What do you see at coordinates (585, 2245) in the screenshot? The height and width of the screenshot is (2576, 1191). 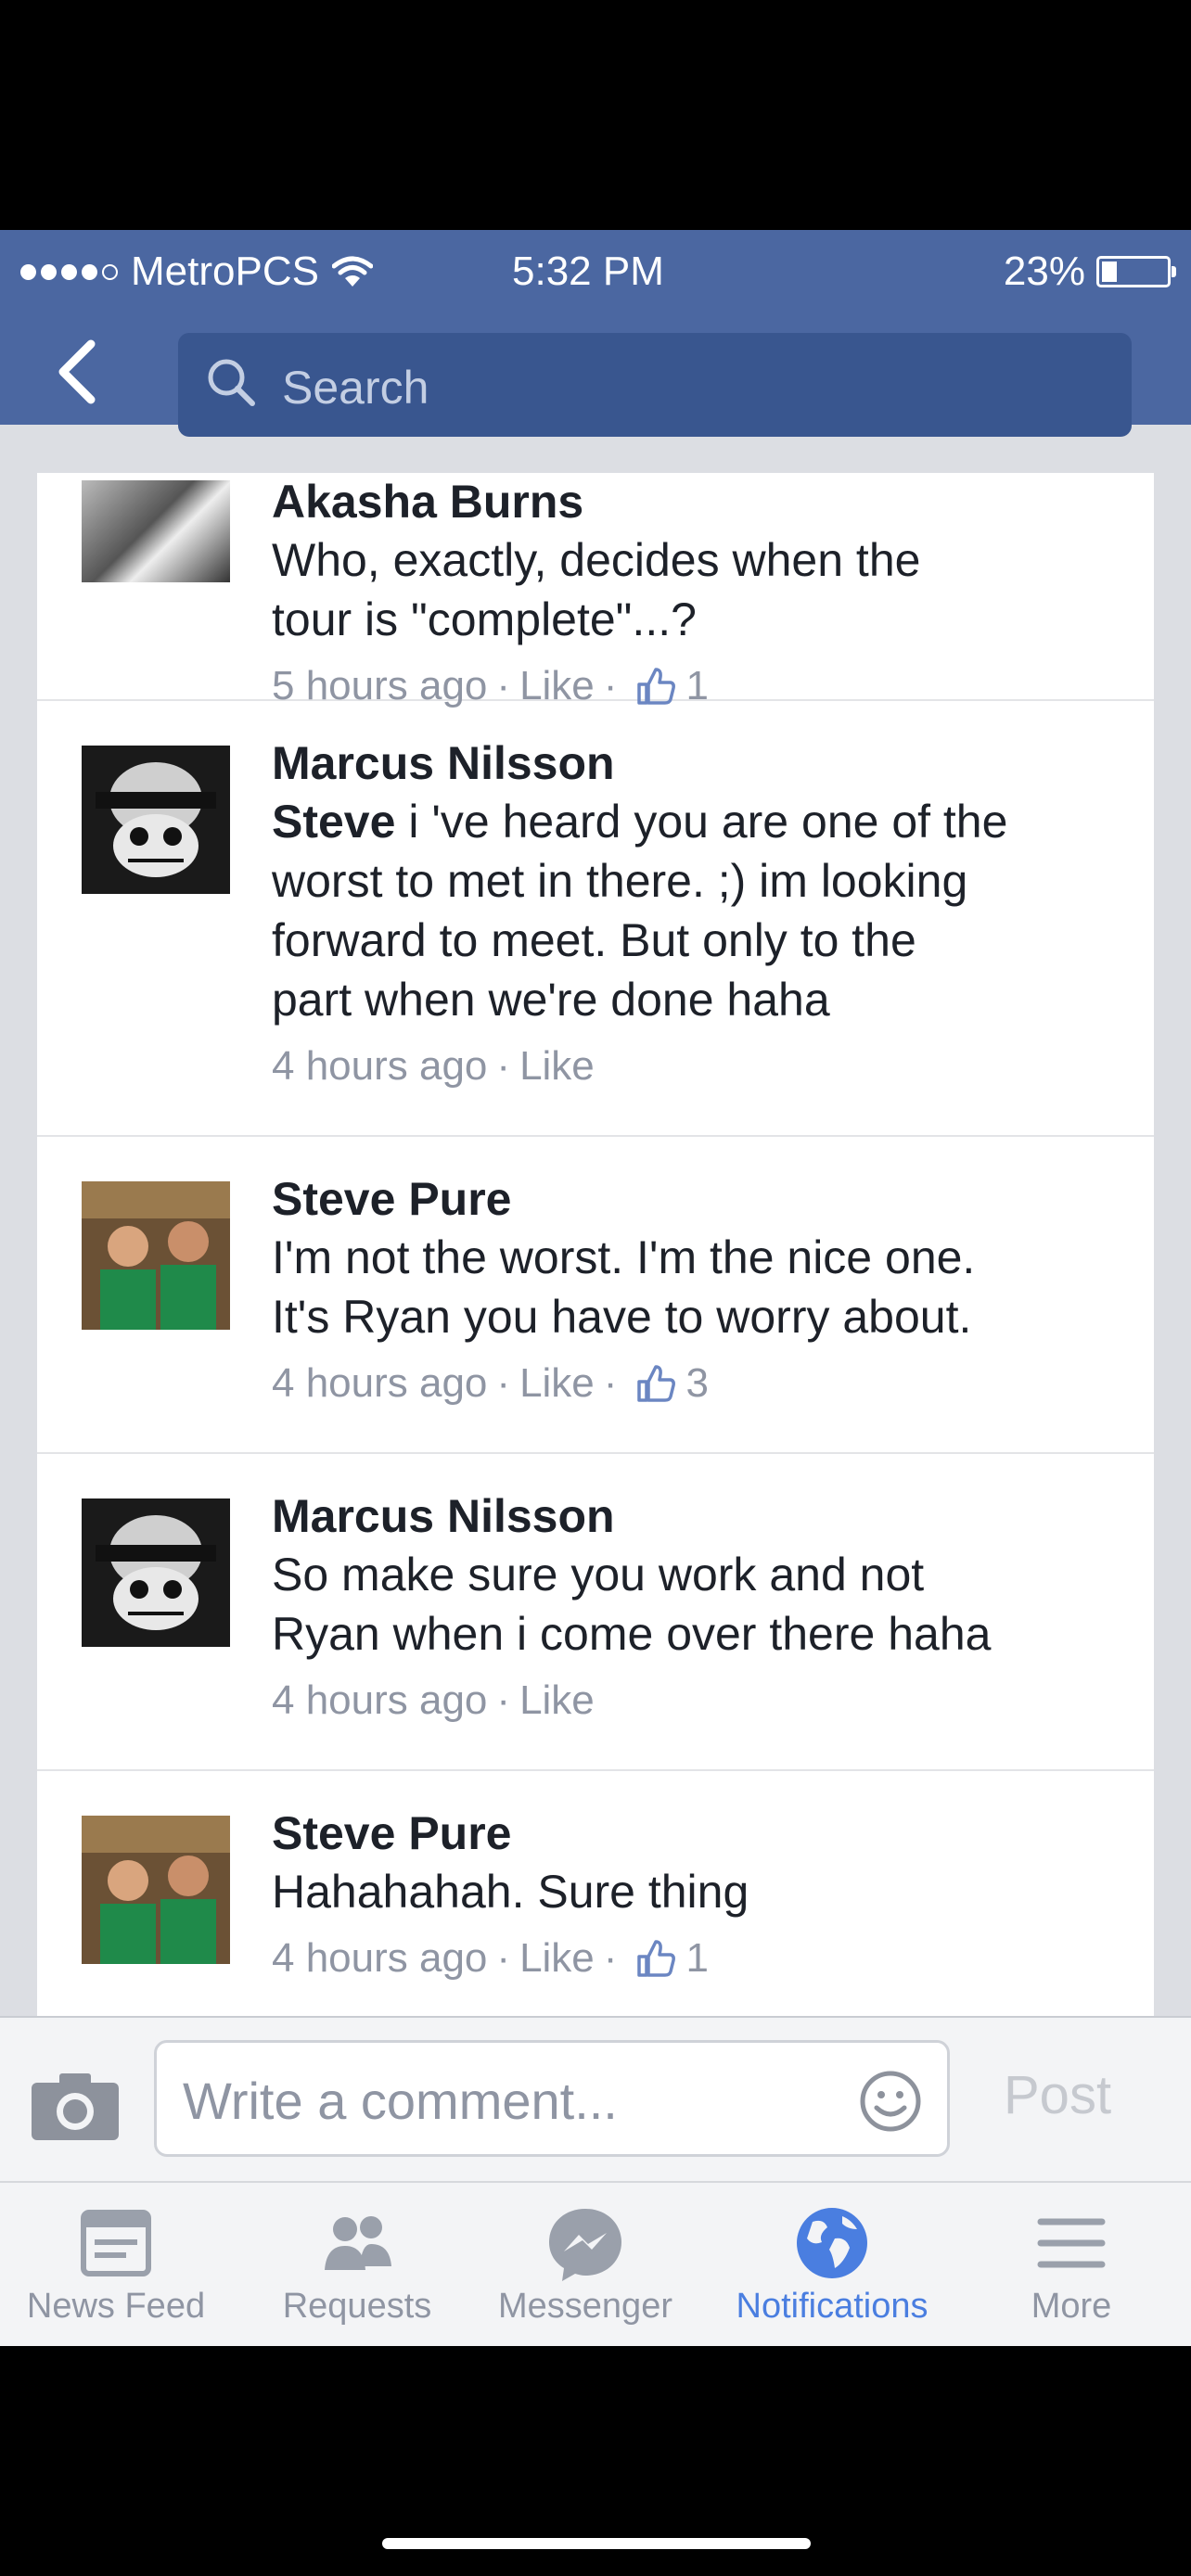 I see `messenger-icon` at bounding box center [585, 2245].